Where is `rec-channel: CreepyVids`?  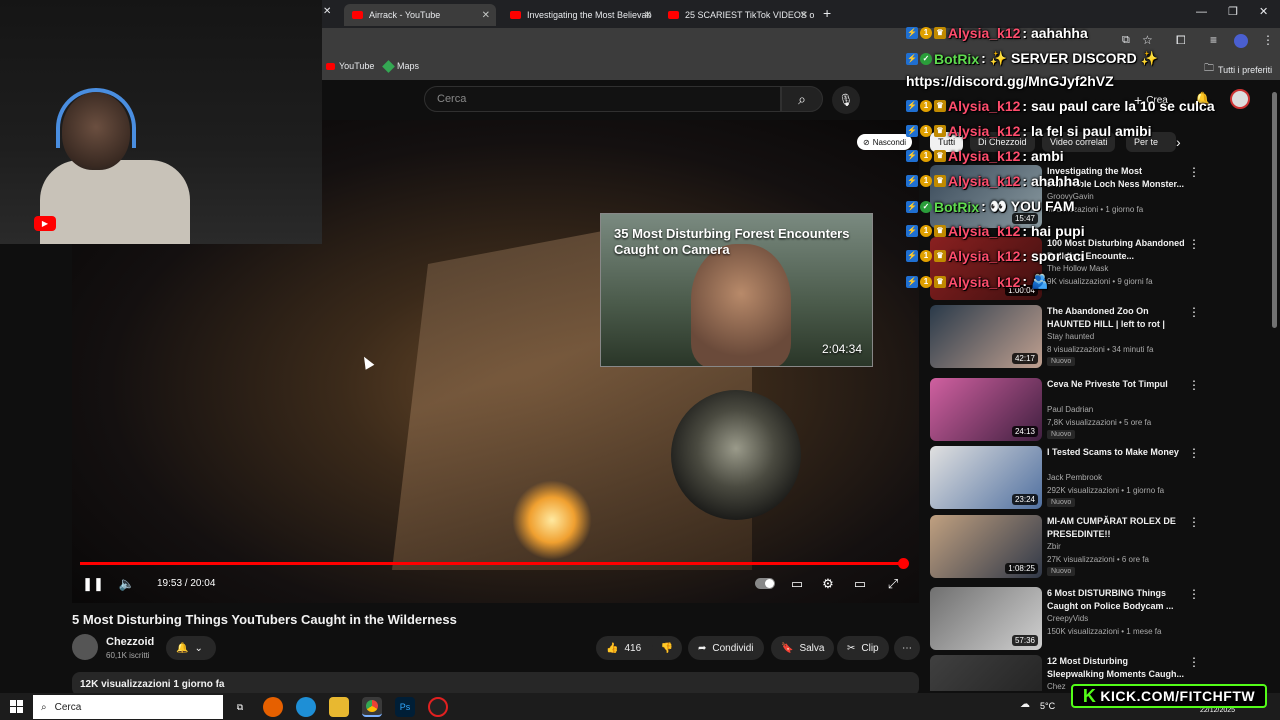
rec-channel: CreepyVids is located at coordinates (1068, 618).